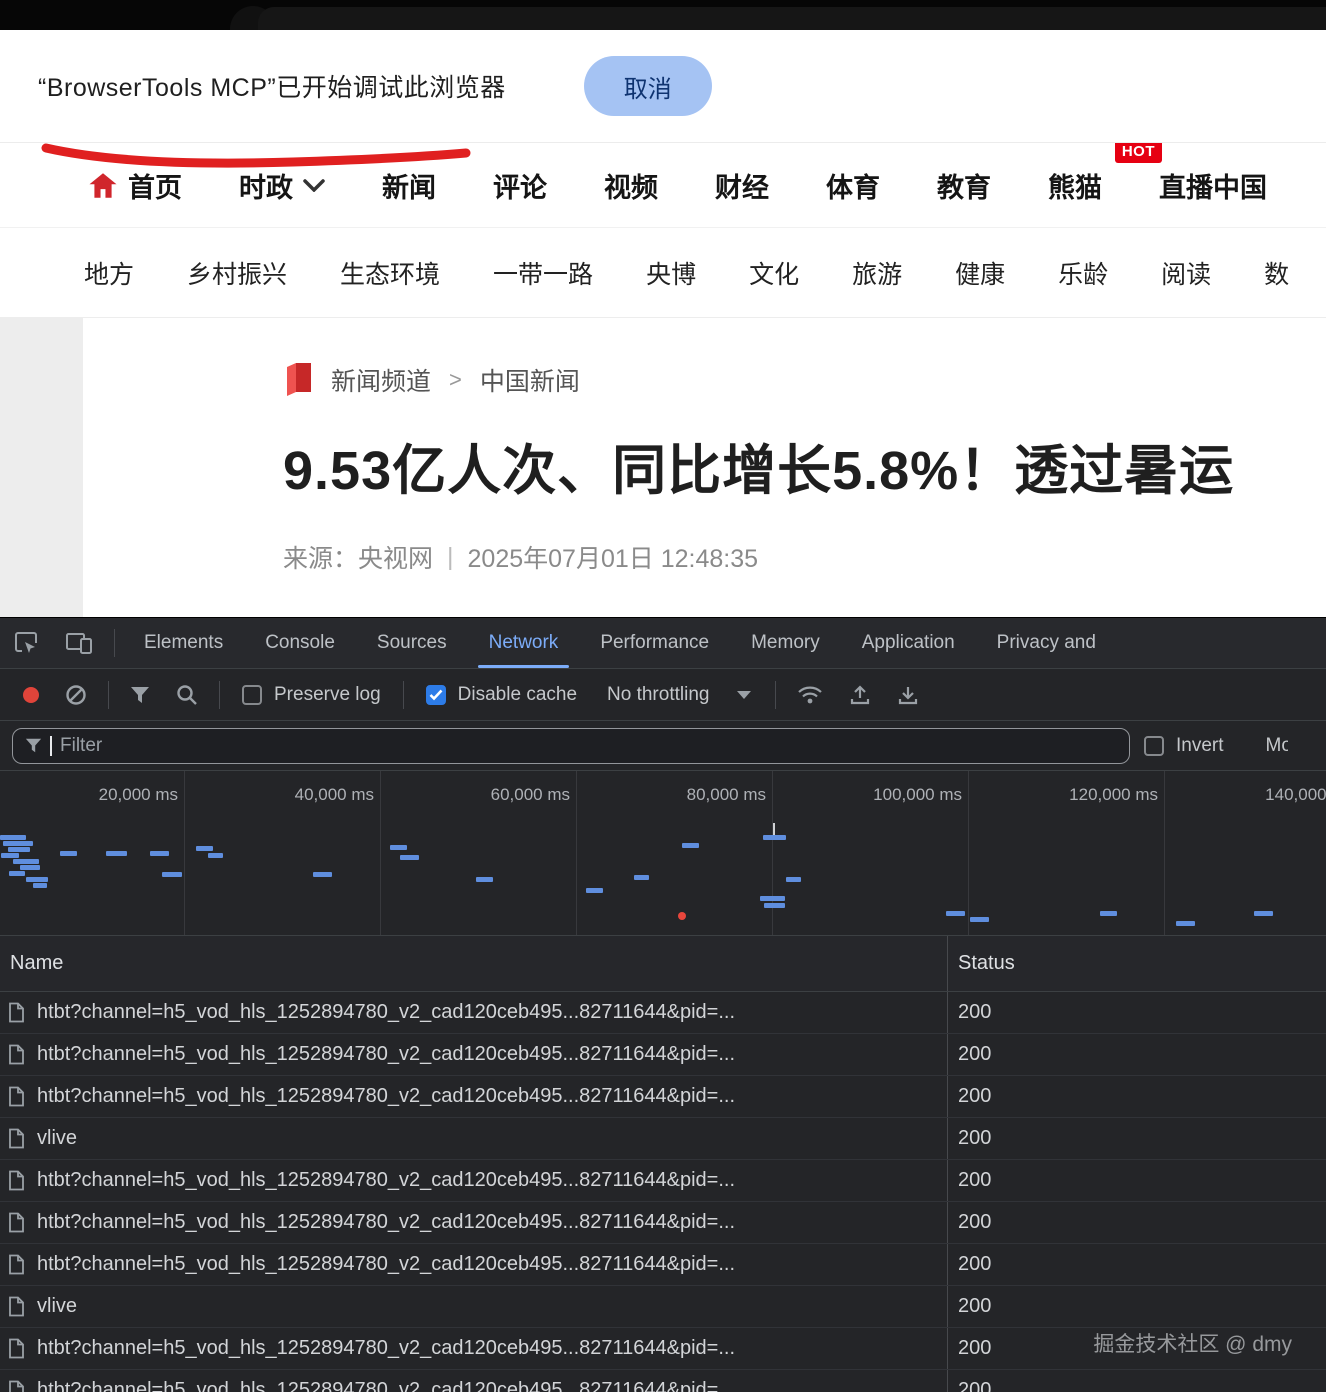 The height and width of the screenshot is (1392, 1326). I want to click on text-caret, so click(51, 745).